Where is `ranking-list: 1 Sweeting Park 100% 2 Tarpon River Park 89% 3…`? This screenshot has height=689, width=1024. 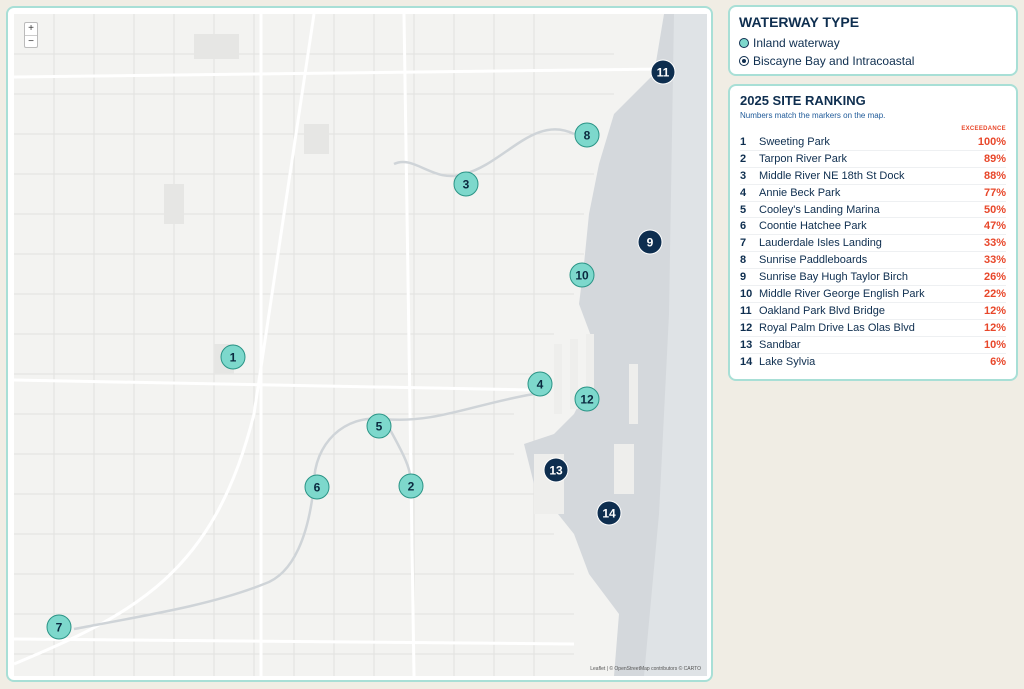
ranking-list: 1 Sweeting Park 100% 2 Tarpon River Park 89% 3… is located at coordinates (873, 252).